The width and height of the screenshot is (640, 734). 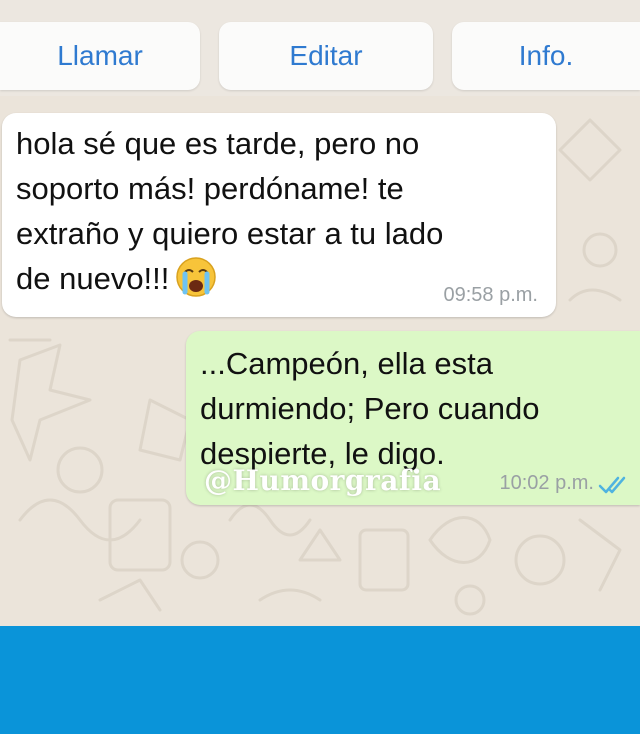 What do you see at coordinates (546, 56) in the screenshot?
I see `info-button: Info.` at bounding box center [546, 56].